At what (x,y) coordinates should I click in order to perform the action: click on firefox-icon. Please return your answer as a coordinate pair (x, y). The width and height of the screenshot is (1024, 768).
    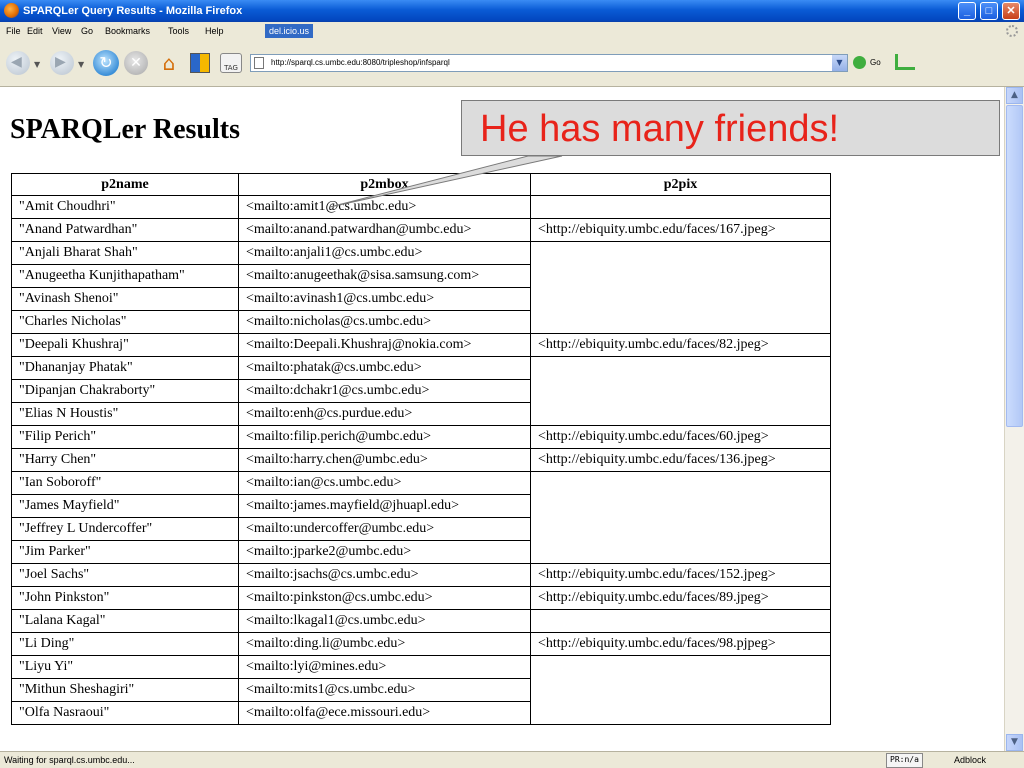
    Looking at the image, I should click on (11, 10).